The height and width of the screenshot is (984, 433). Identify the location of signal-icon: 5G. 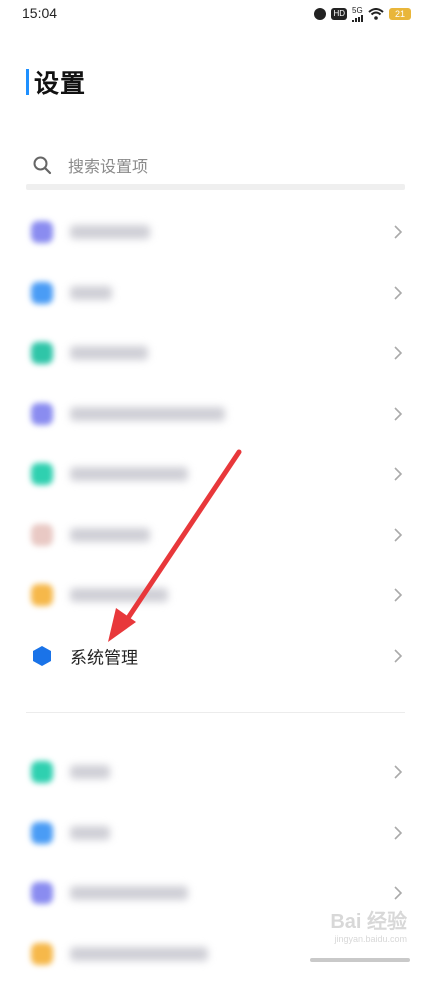
(357, 14).